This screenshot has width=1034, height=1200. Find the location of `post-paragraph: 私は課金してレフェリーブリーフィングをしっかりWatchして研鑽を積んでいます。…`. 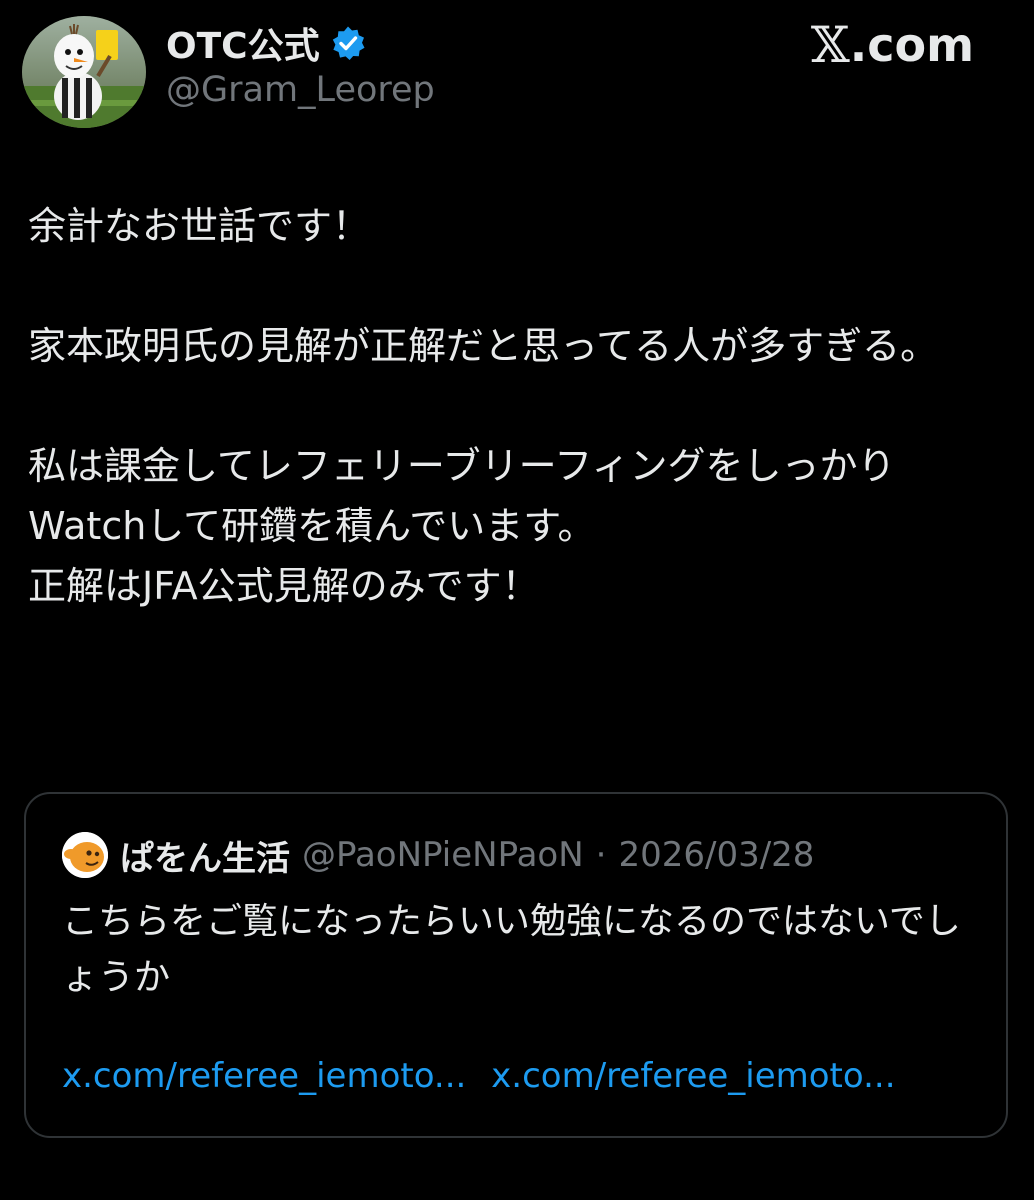

post-paragraph: 私は課金してレフェリーブリーフィングをしっかりWatchして研鑽を積んでいます。… is located at coordinates (462, 526).